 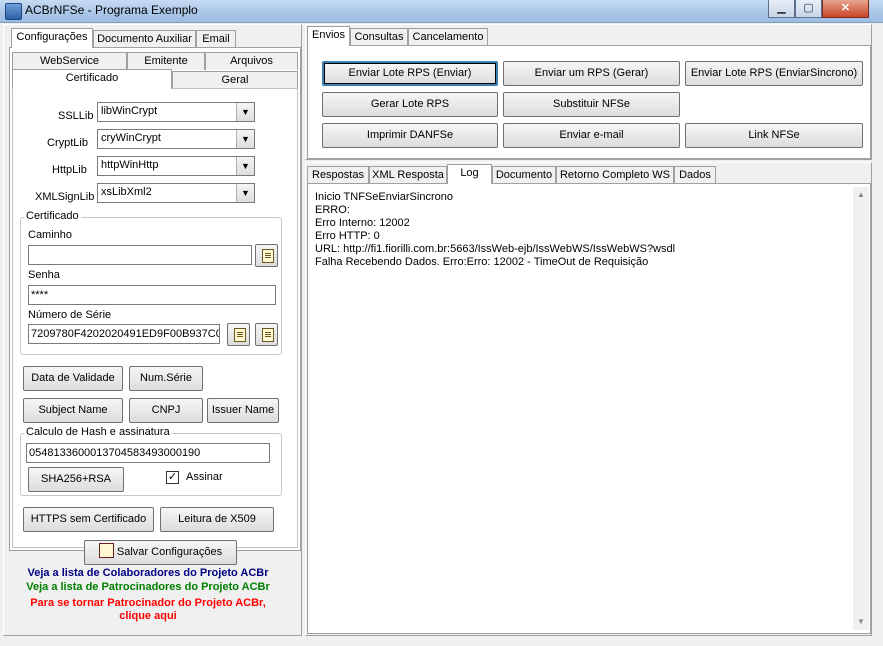 I want to click on tab-configuracoes: Configurações, so click(x=52, y=38).